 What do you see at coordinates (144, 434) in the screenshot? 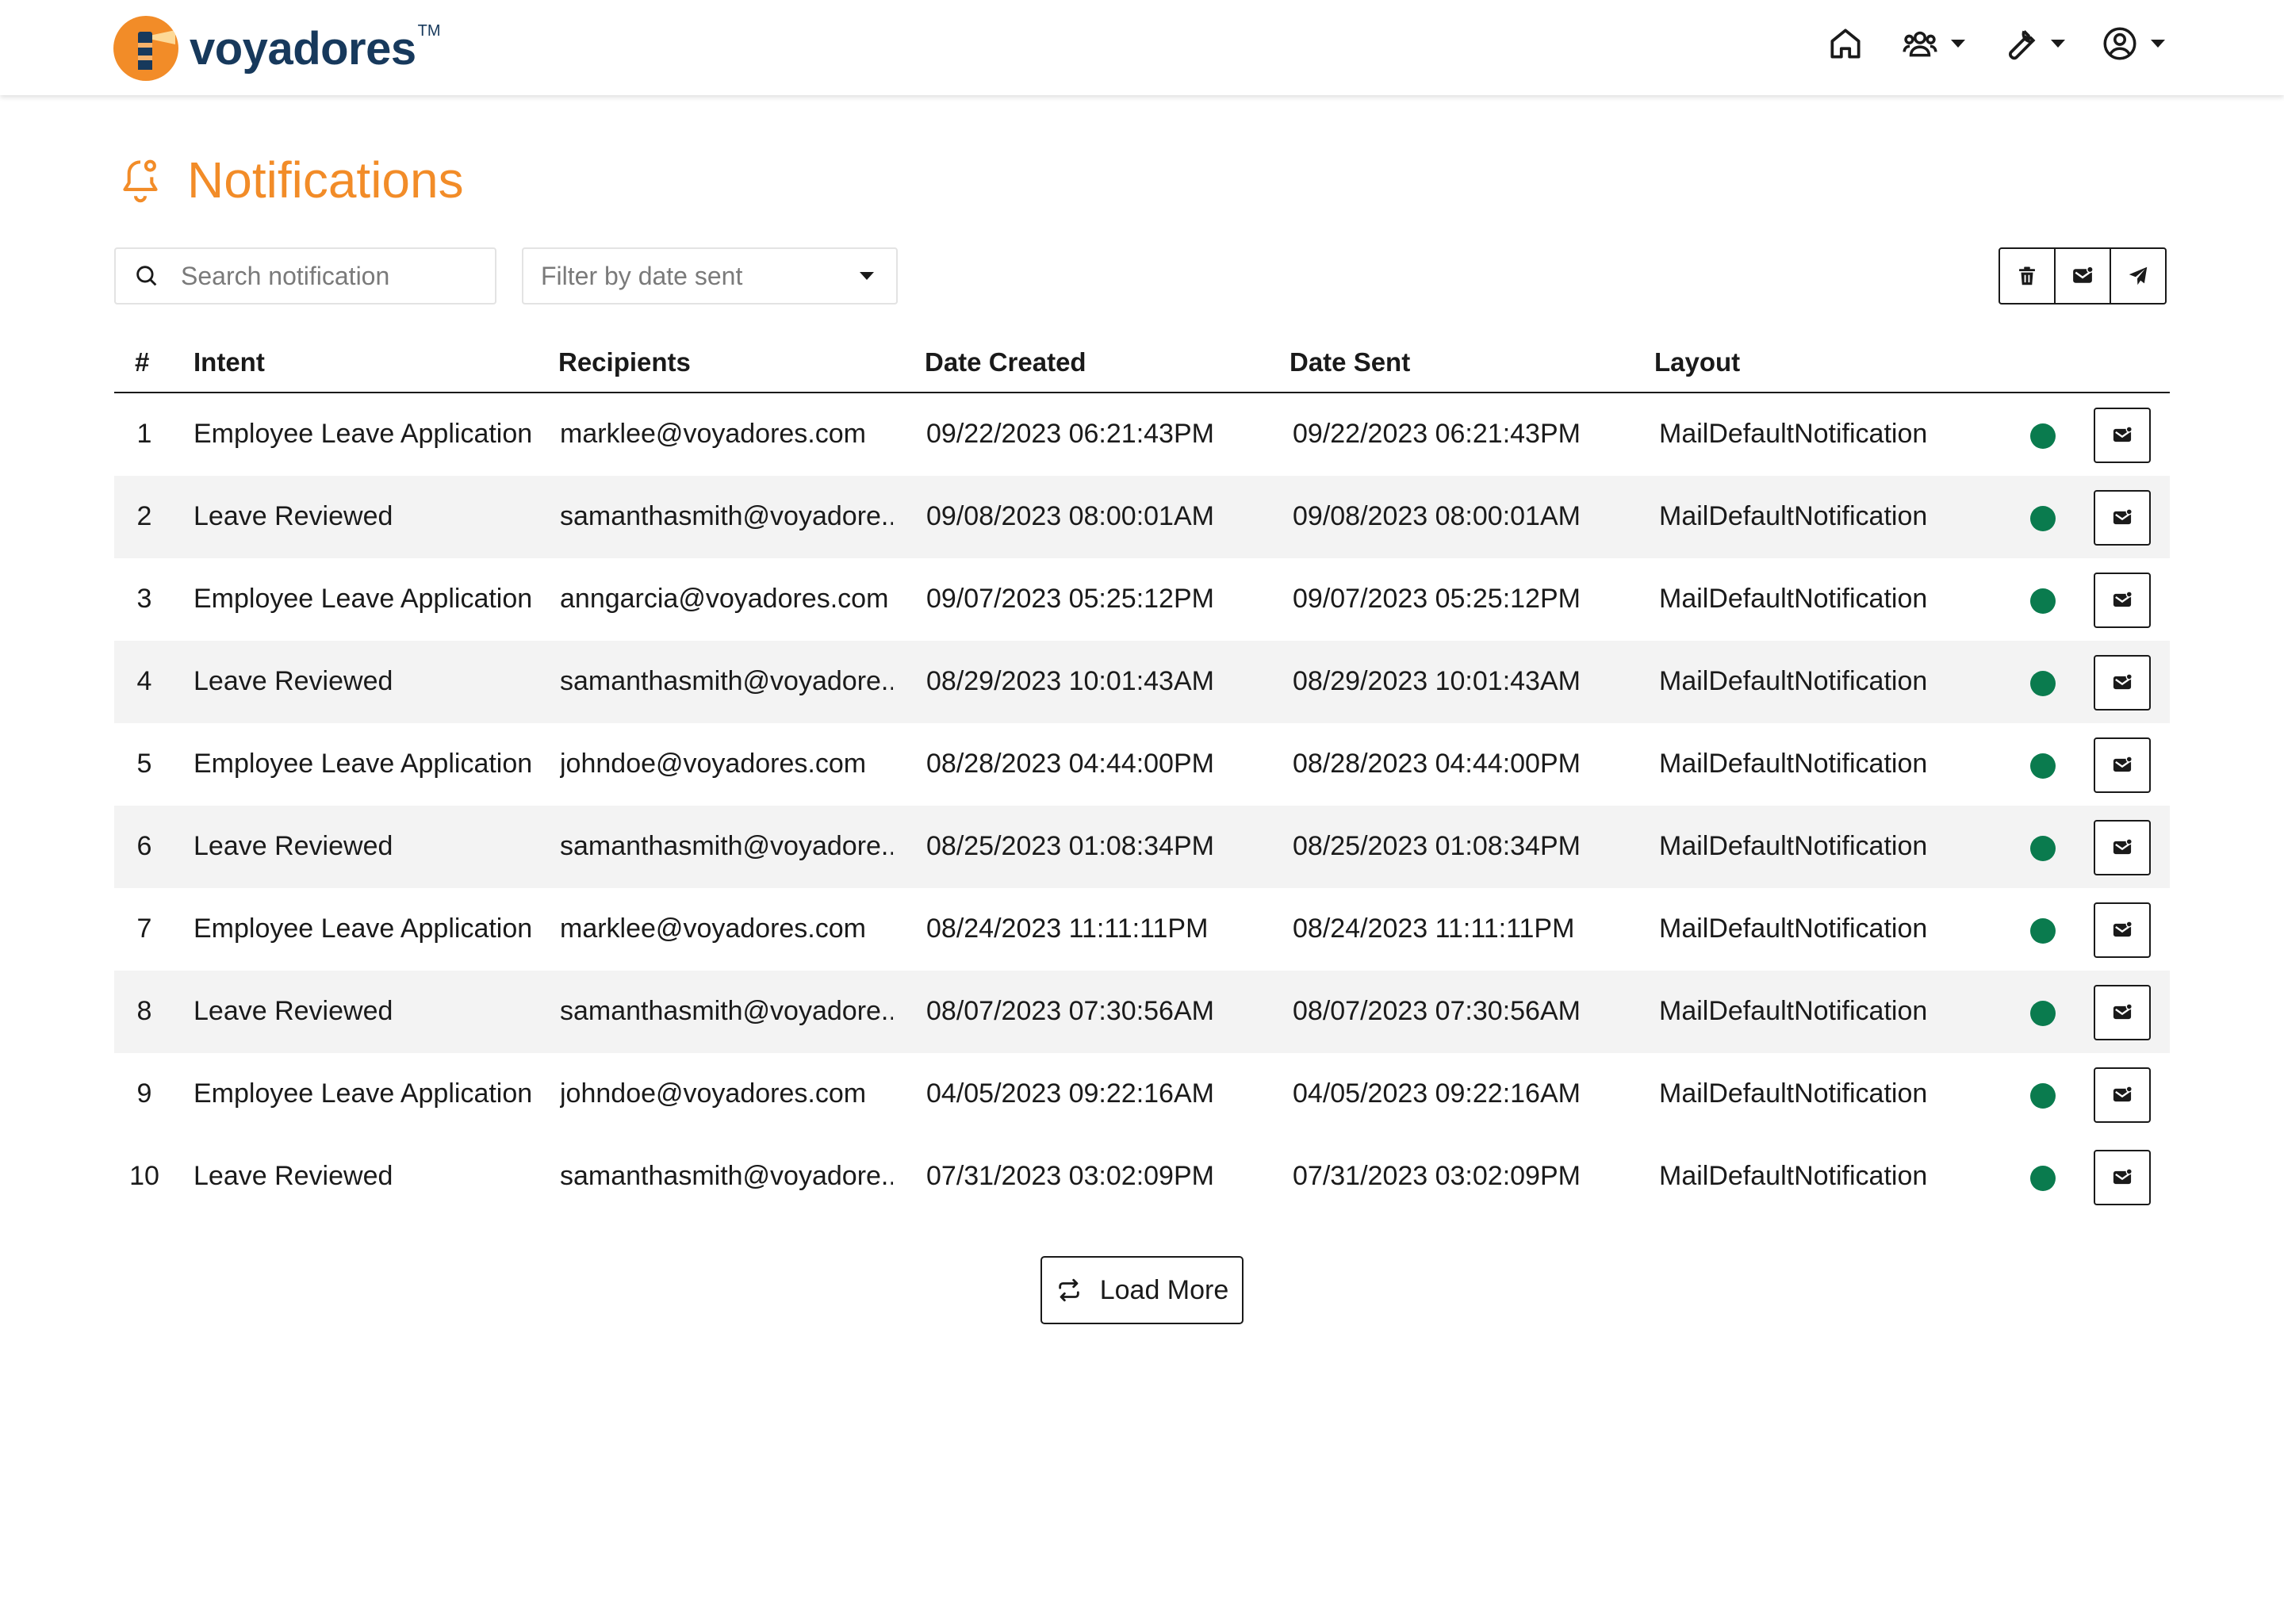
I see `row-number: 1` at bounding box center [144, 434].